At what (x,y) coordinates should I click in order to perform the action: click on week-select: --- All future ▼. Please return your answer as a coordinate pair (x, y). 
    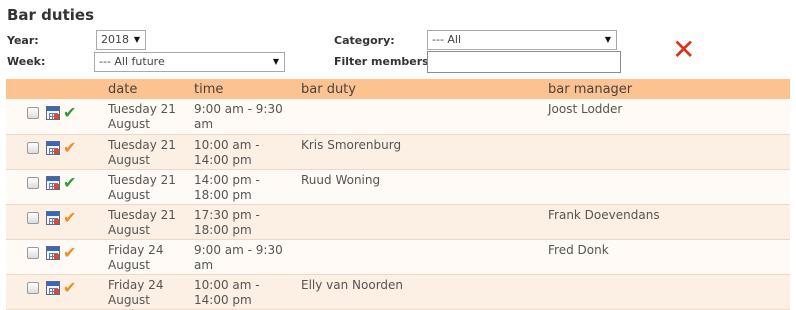
    Looking at the image, I should click on (189, 62).